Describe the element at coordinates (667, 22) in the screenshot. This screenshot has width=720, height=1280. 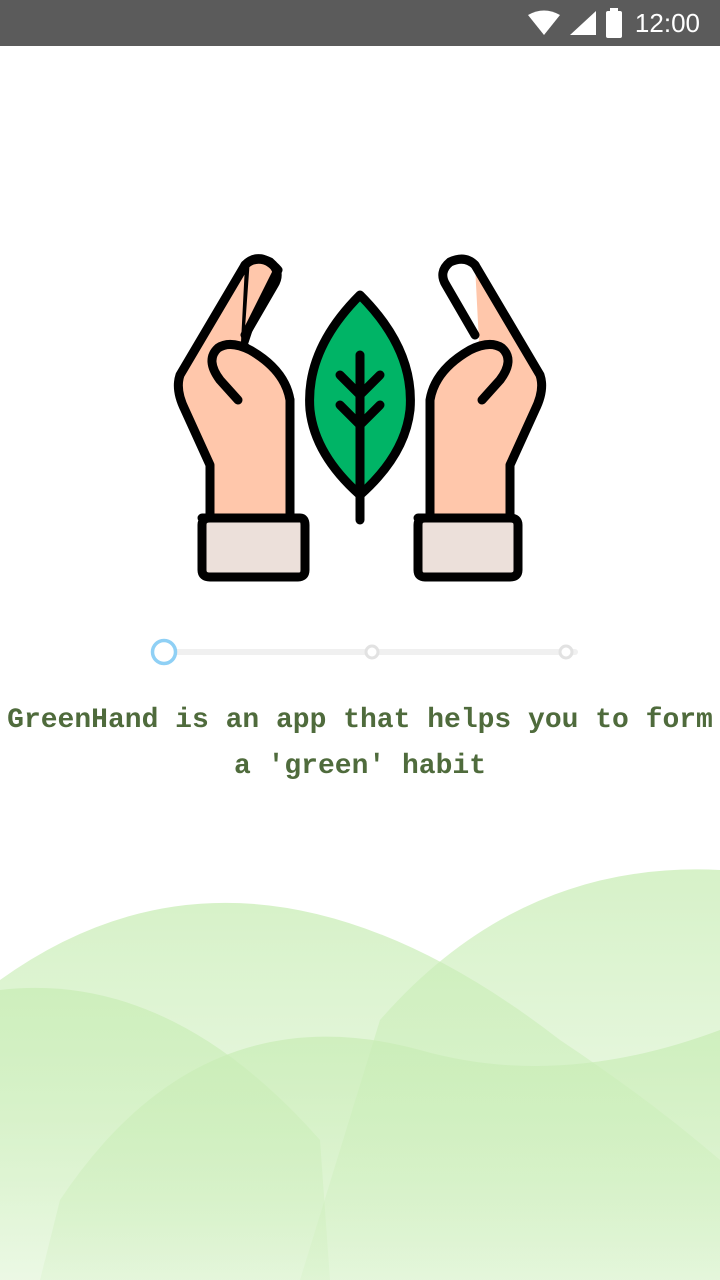
I see `status-time: 12:00` at that location.